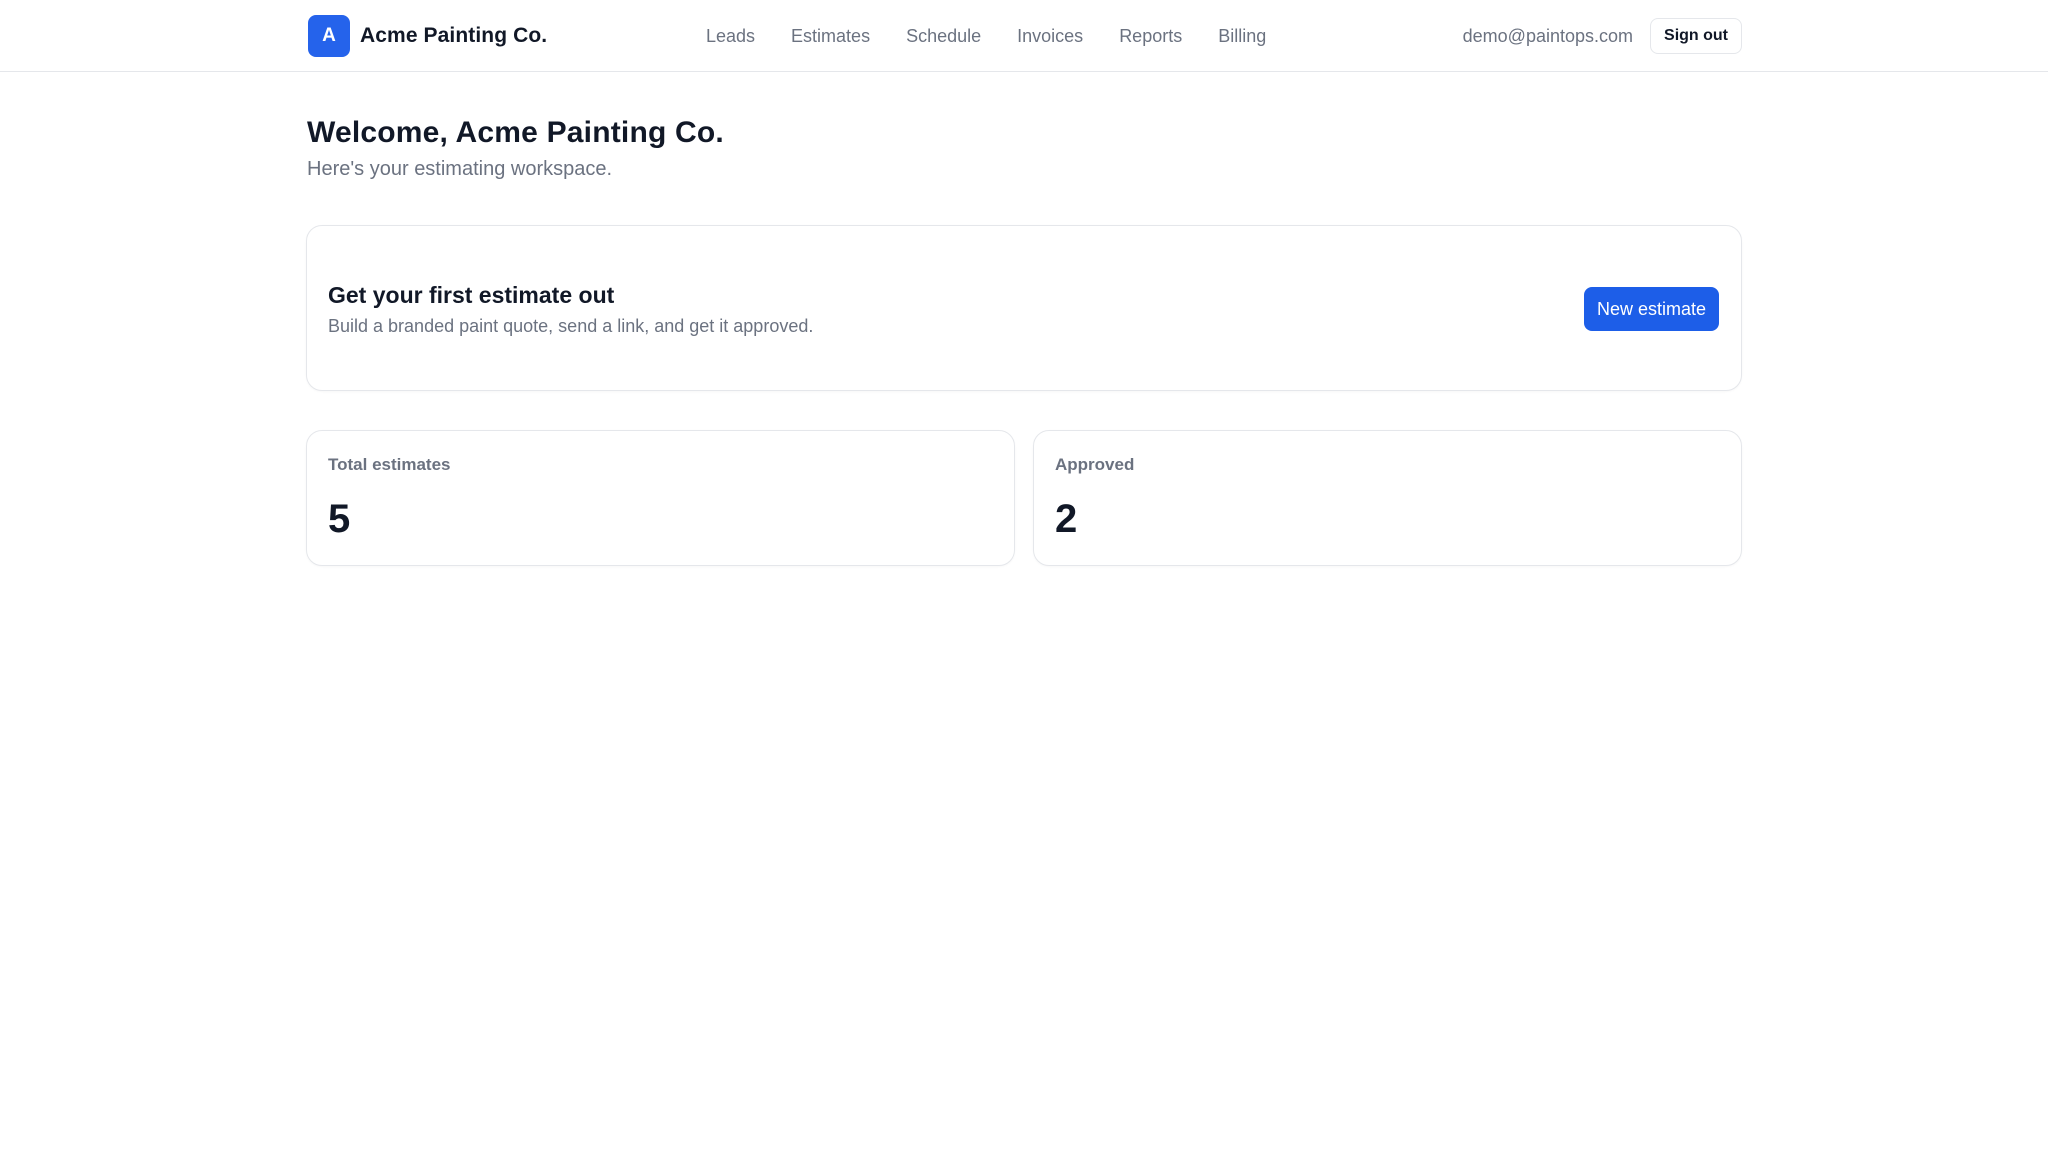  What do you see at coordinates (1150, 36) in the screenshot?
I see `nav-item-reports: Reports` at bounding box center [1150, 36].